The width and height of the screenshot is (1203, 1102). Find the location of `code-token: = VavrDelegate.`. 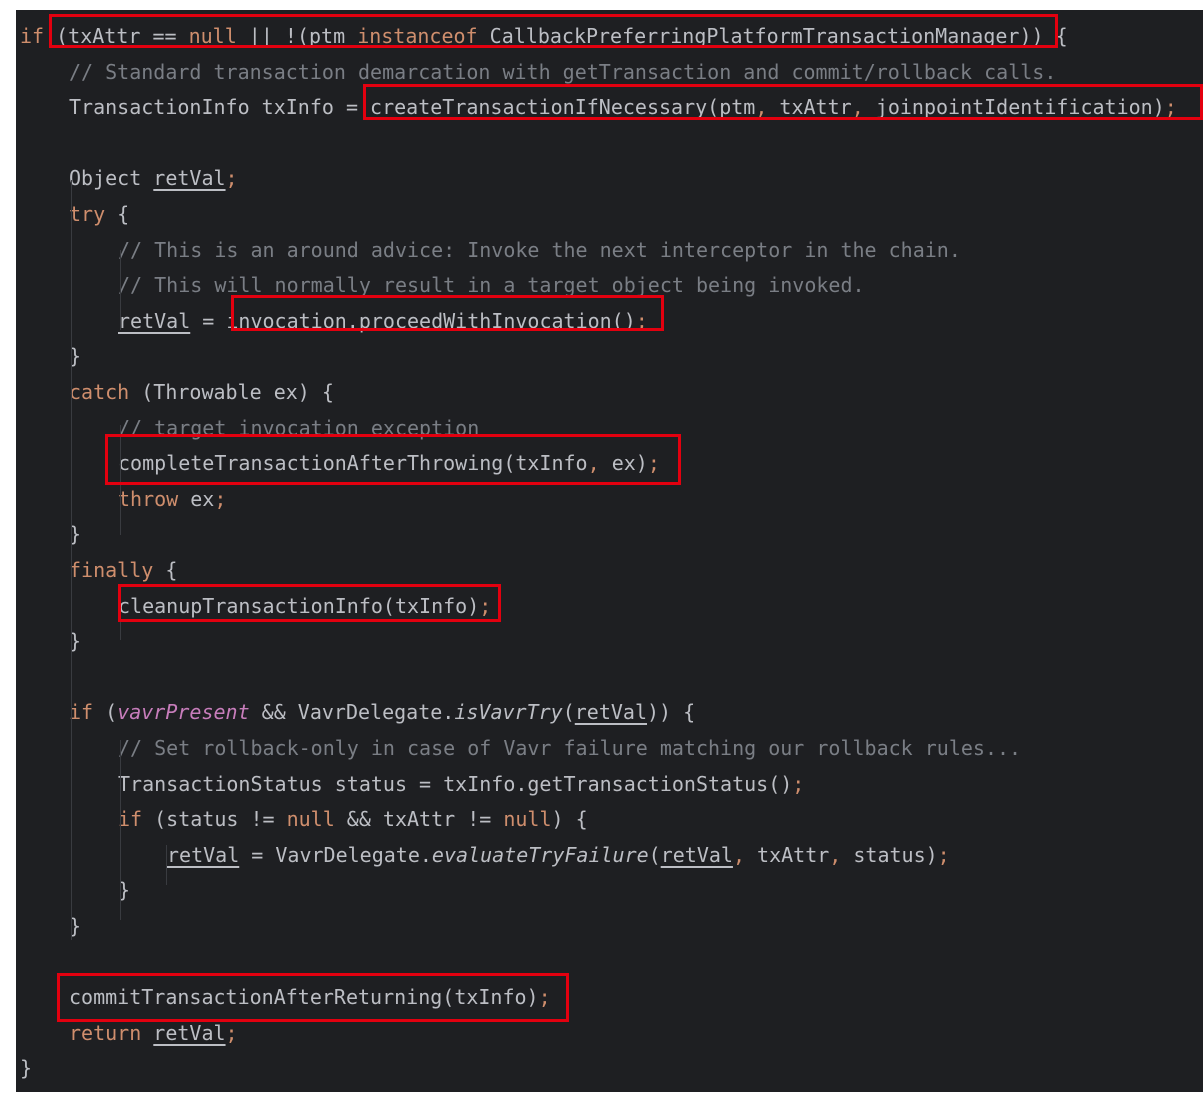

code-token: = VavrDelegate. is located at coordinates (335, 854).